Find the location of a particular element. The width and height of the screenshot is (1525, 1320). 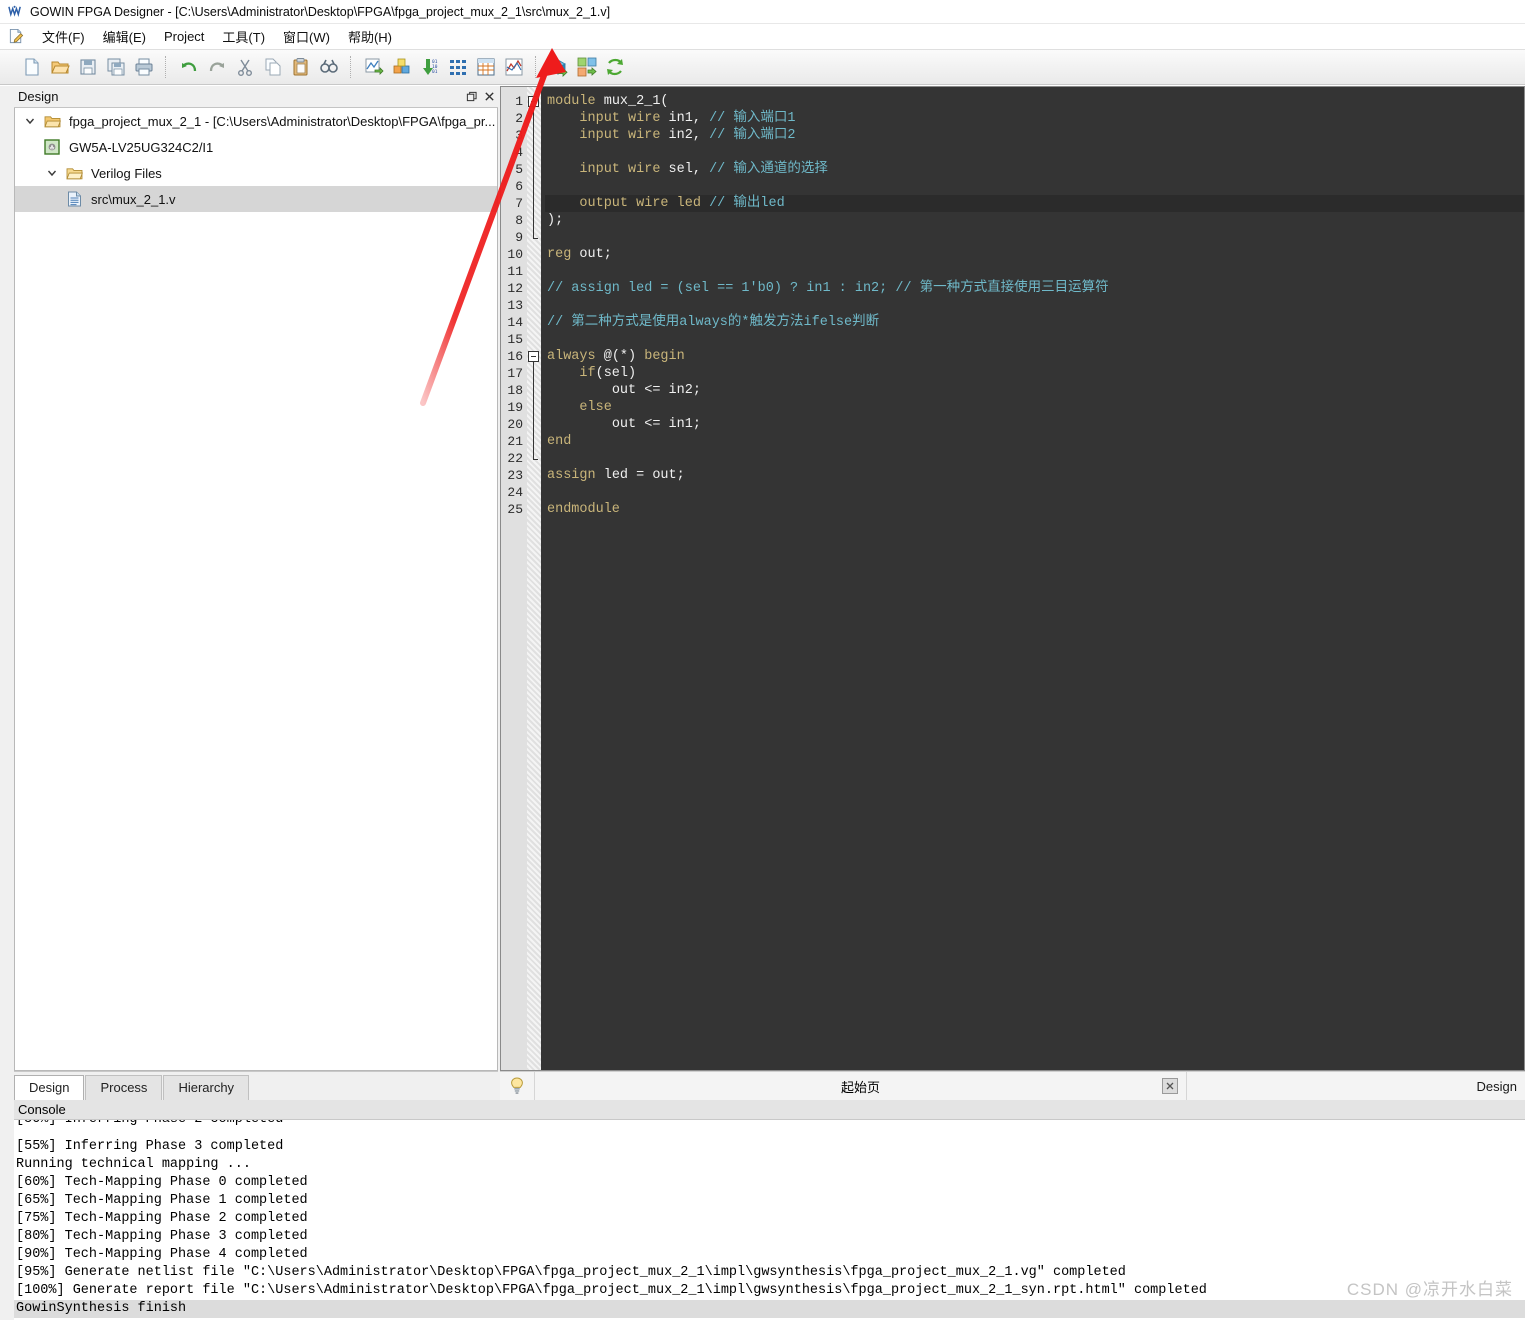

code-token: sel, is located at coordinates (684, 169).